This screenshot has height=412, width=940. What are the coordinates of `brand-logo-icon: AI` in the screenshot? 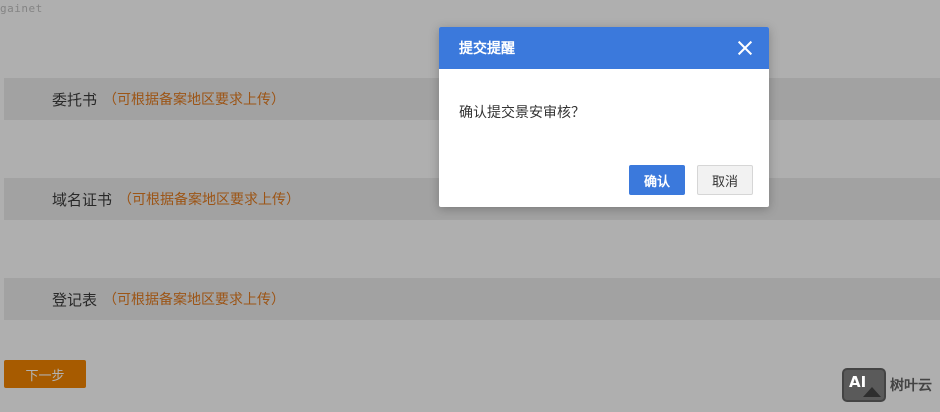 It's located at (864, 385).